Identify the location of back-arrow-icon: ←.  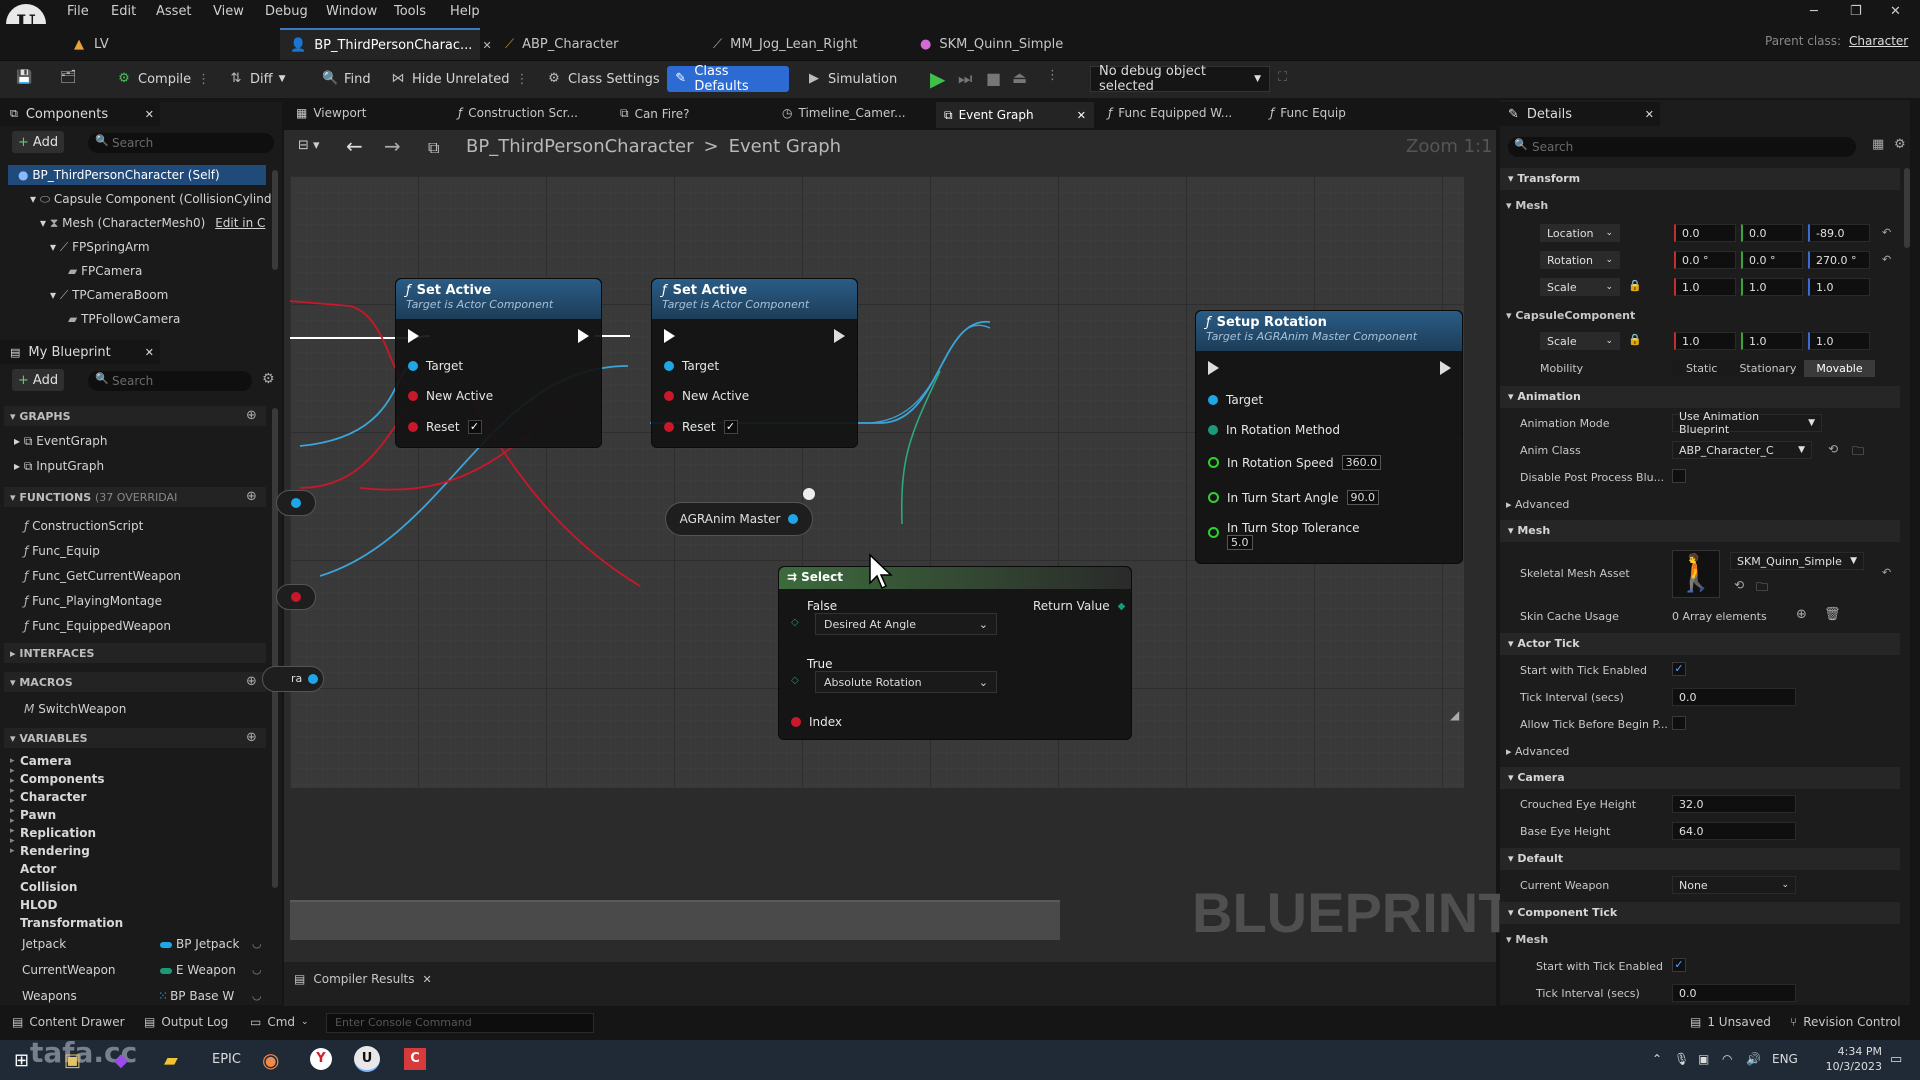
(354, 146).